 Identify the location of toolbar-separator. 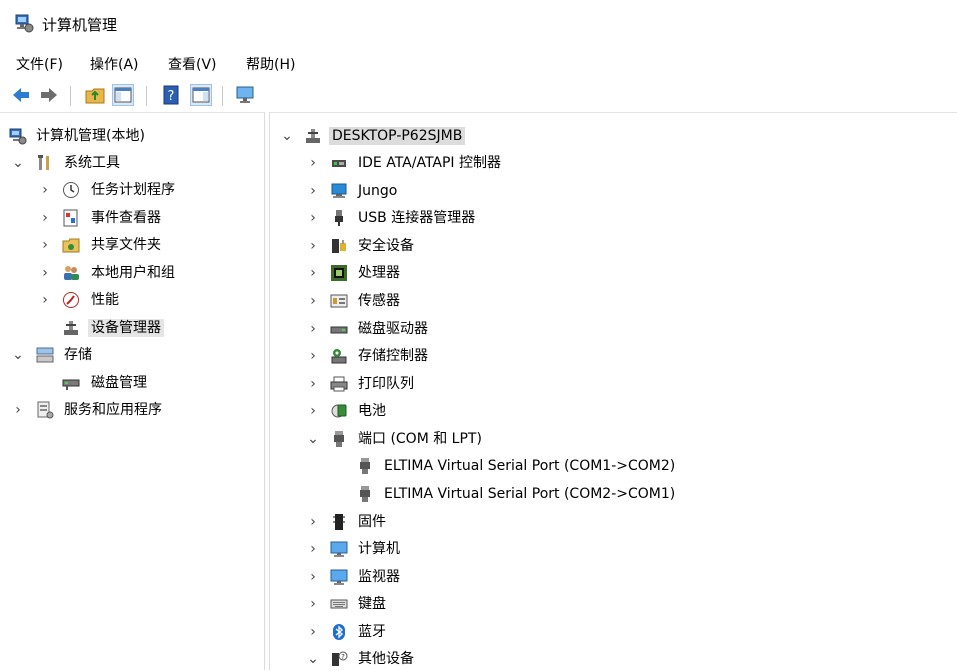
(146, 96).